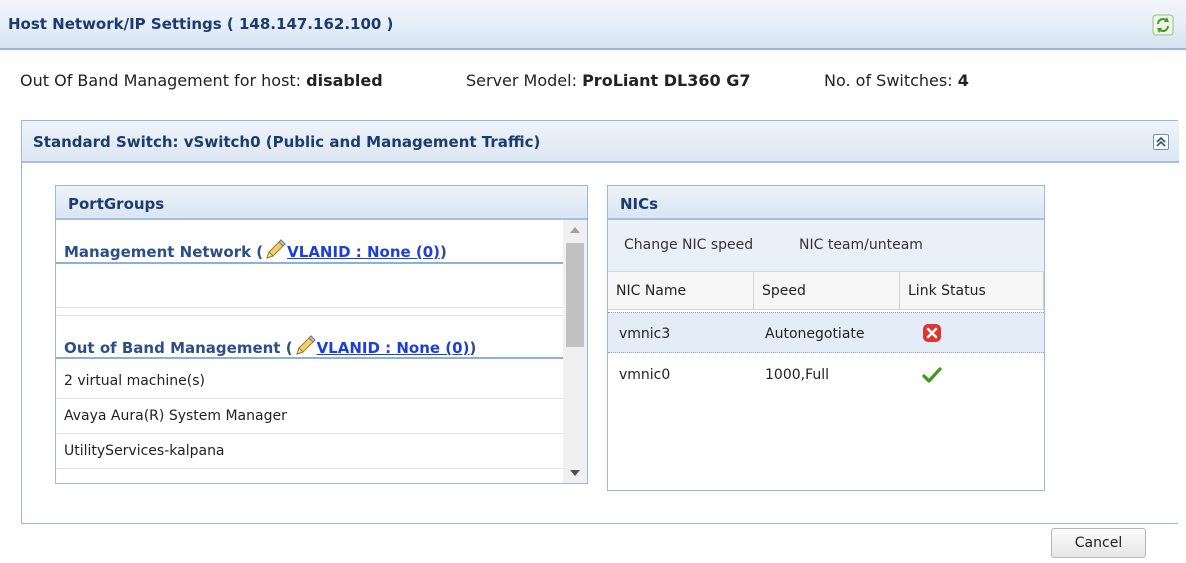 The image size is (1186, 563). I want to click on portgroup-name: Management Network (, so click(164, 252).